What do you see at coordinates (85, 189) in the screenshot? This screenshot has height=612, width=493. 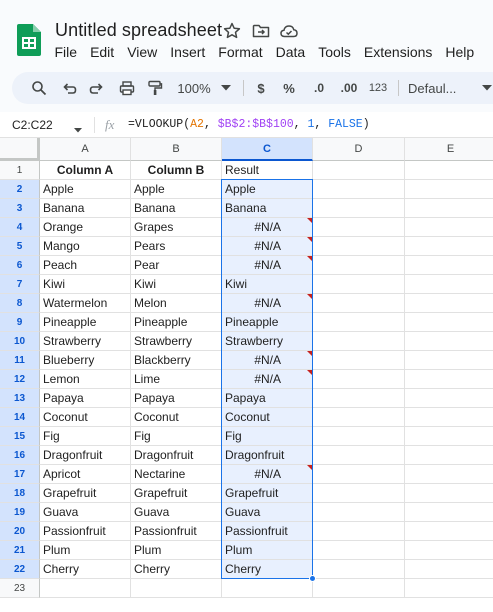 I see `data-cell: Apple` at bounding box center [85, 189].